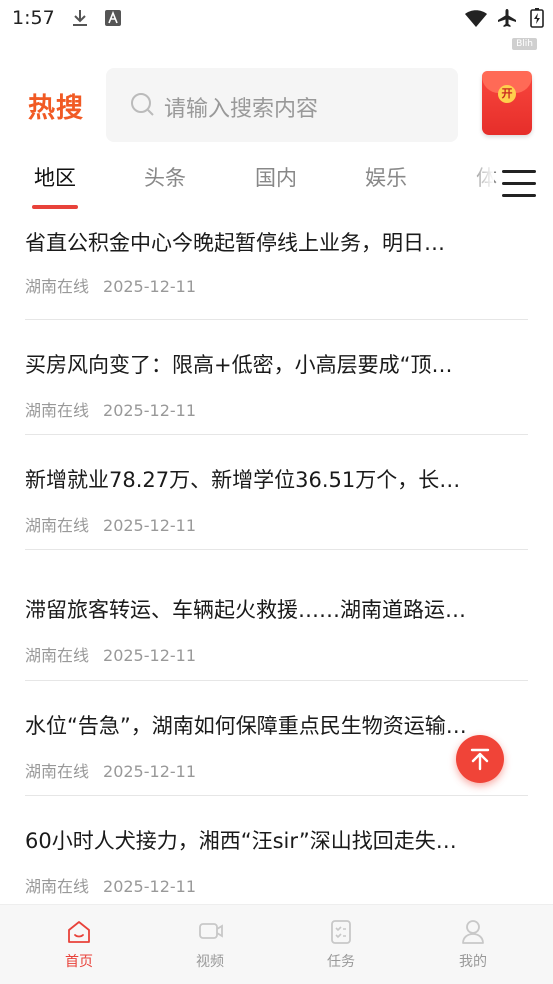 The width and height of the screenshot is (553, 984). What do you see at coordinates (519, 181) in the screenshot?
I see `menu-icon` at bounding box center [519, 181].